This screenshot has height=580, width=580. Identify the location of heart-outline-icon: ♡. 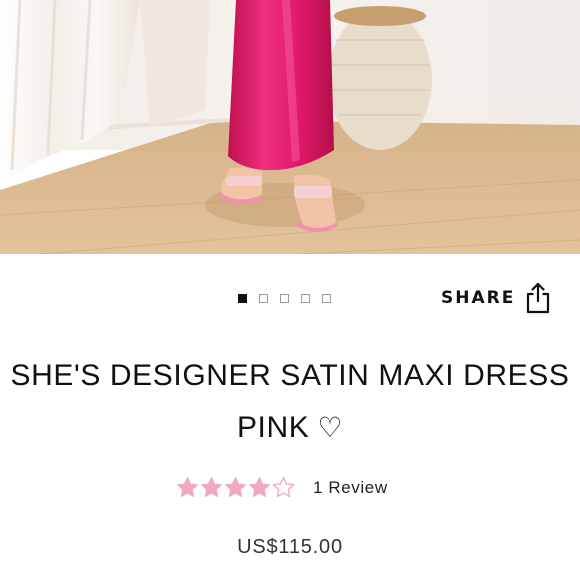
(330, 428).